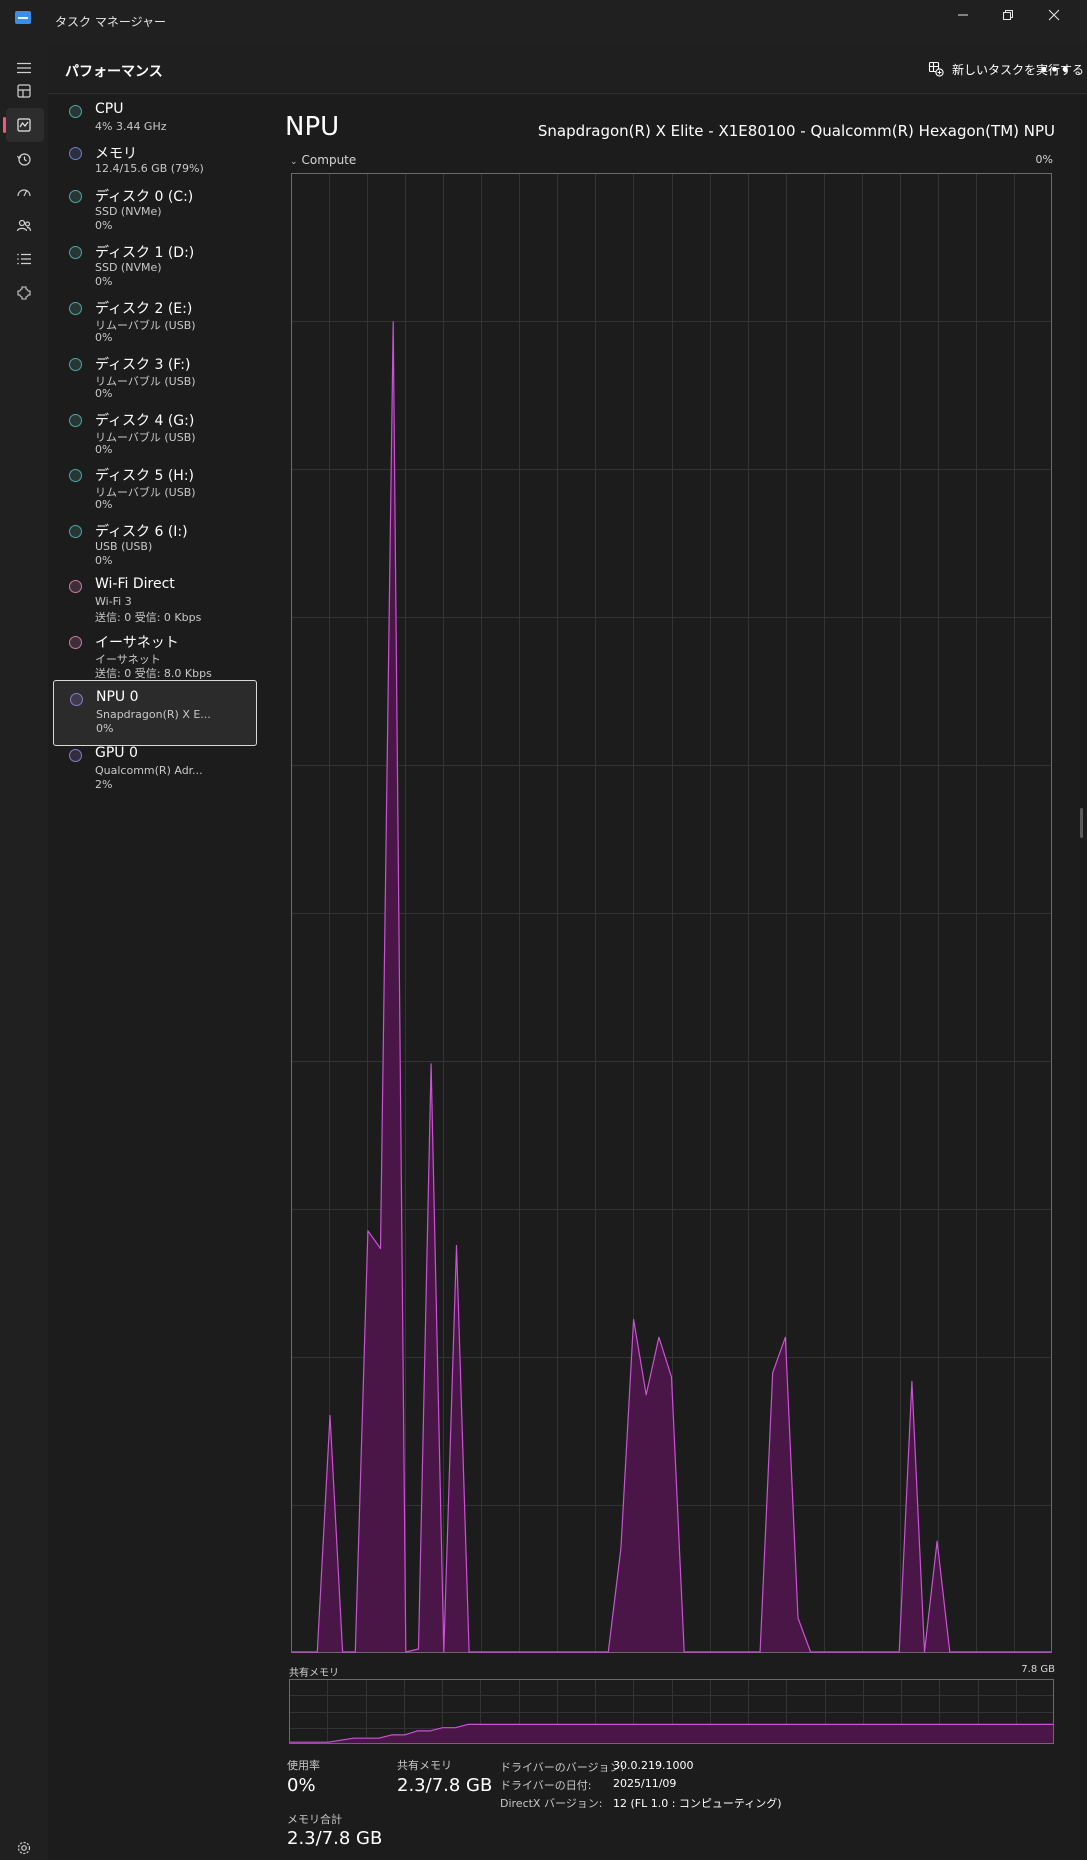 The width and height of the screenshot is (1087, 1860). What do you see at coordinates (314, 1819) in the screenshot?
I see `total-memory-label: メモリ合計` at bounding box center [314, 1819].